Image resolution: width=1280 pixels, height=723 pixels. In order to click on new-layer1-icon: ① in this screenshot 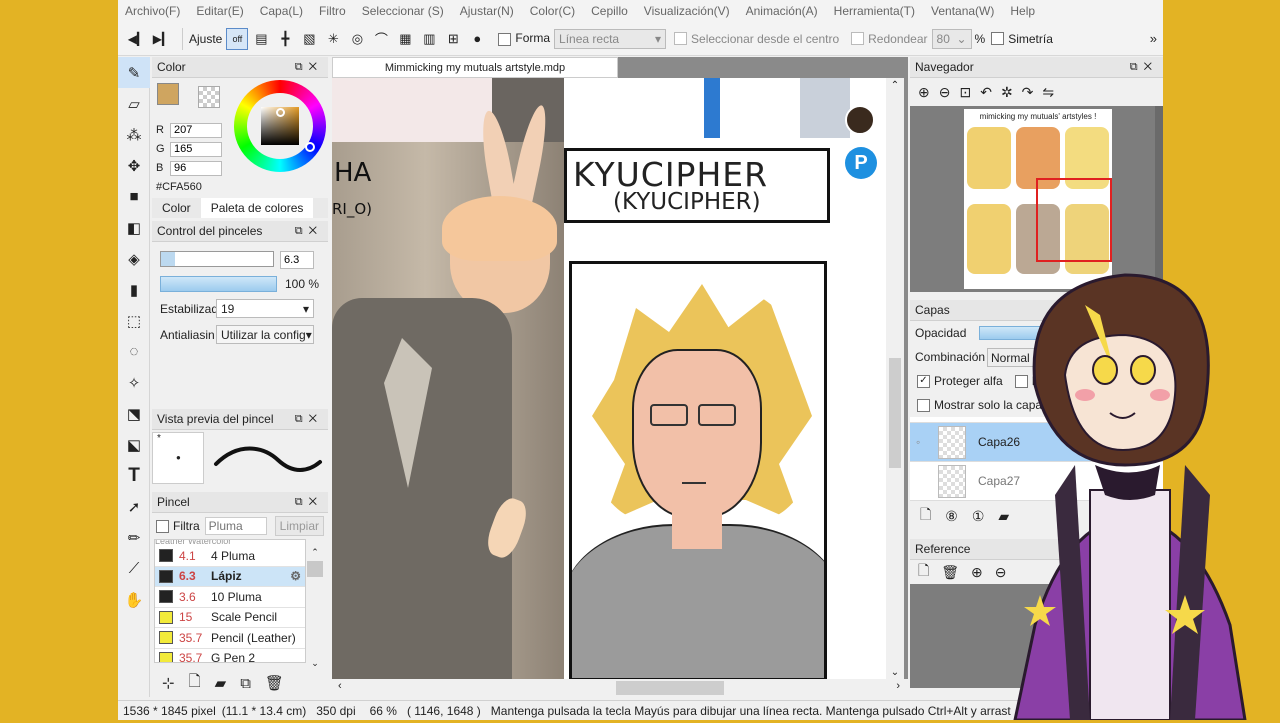, I will do `click(978, 516)`.